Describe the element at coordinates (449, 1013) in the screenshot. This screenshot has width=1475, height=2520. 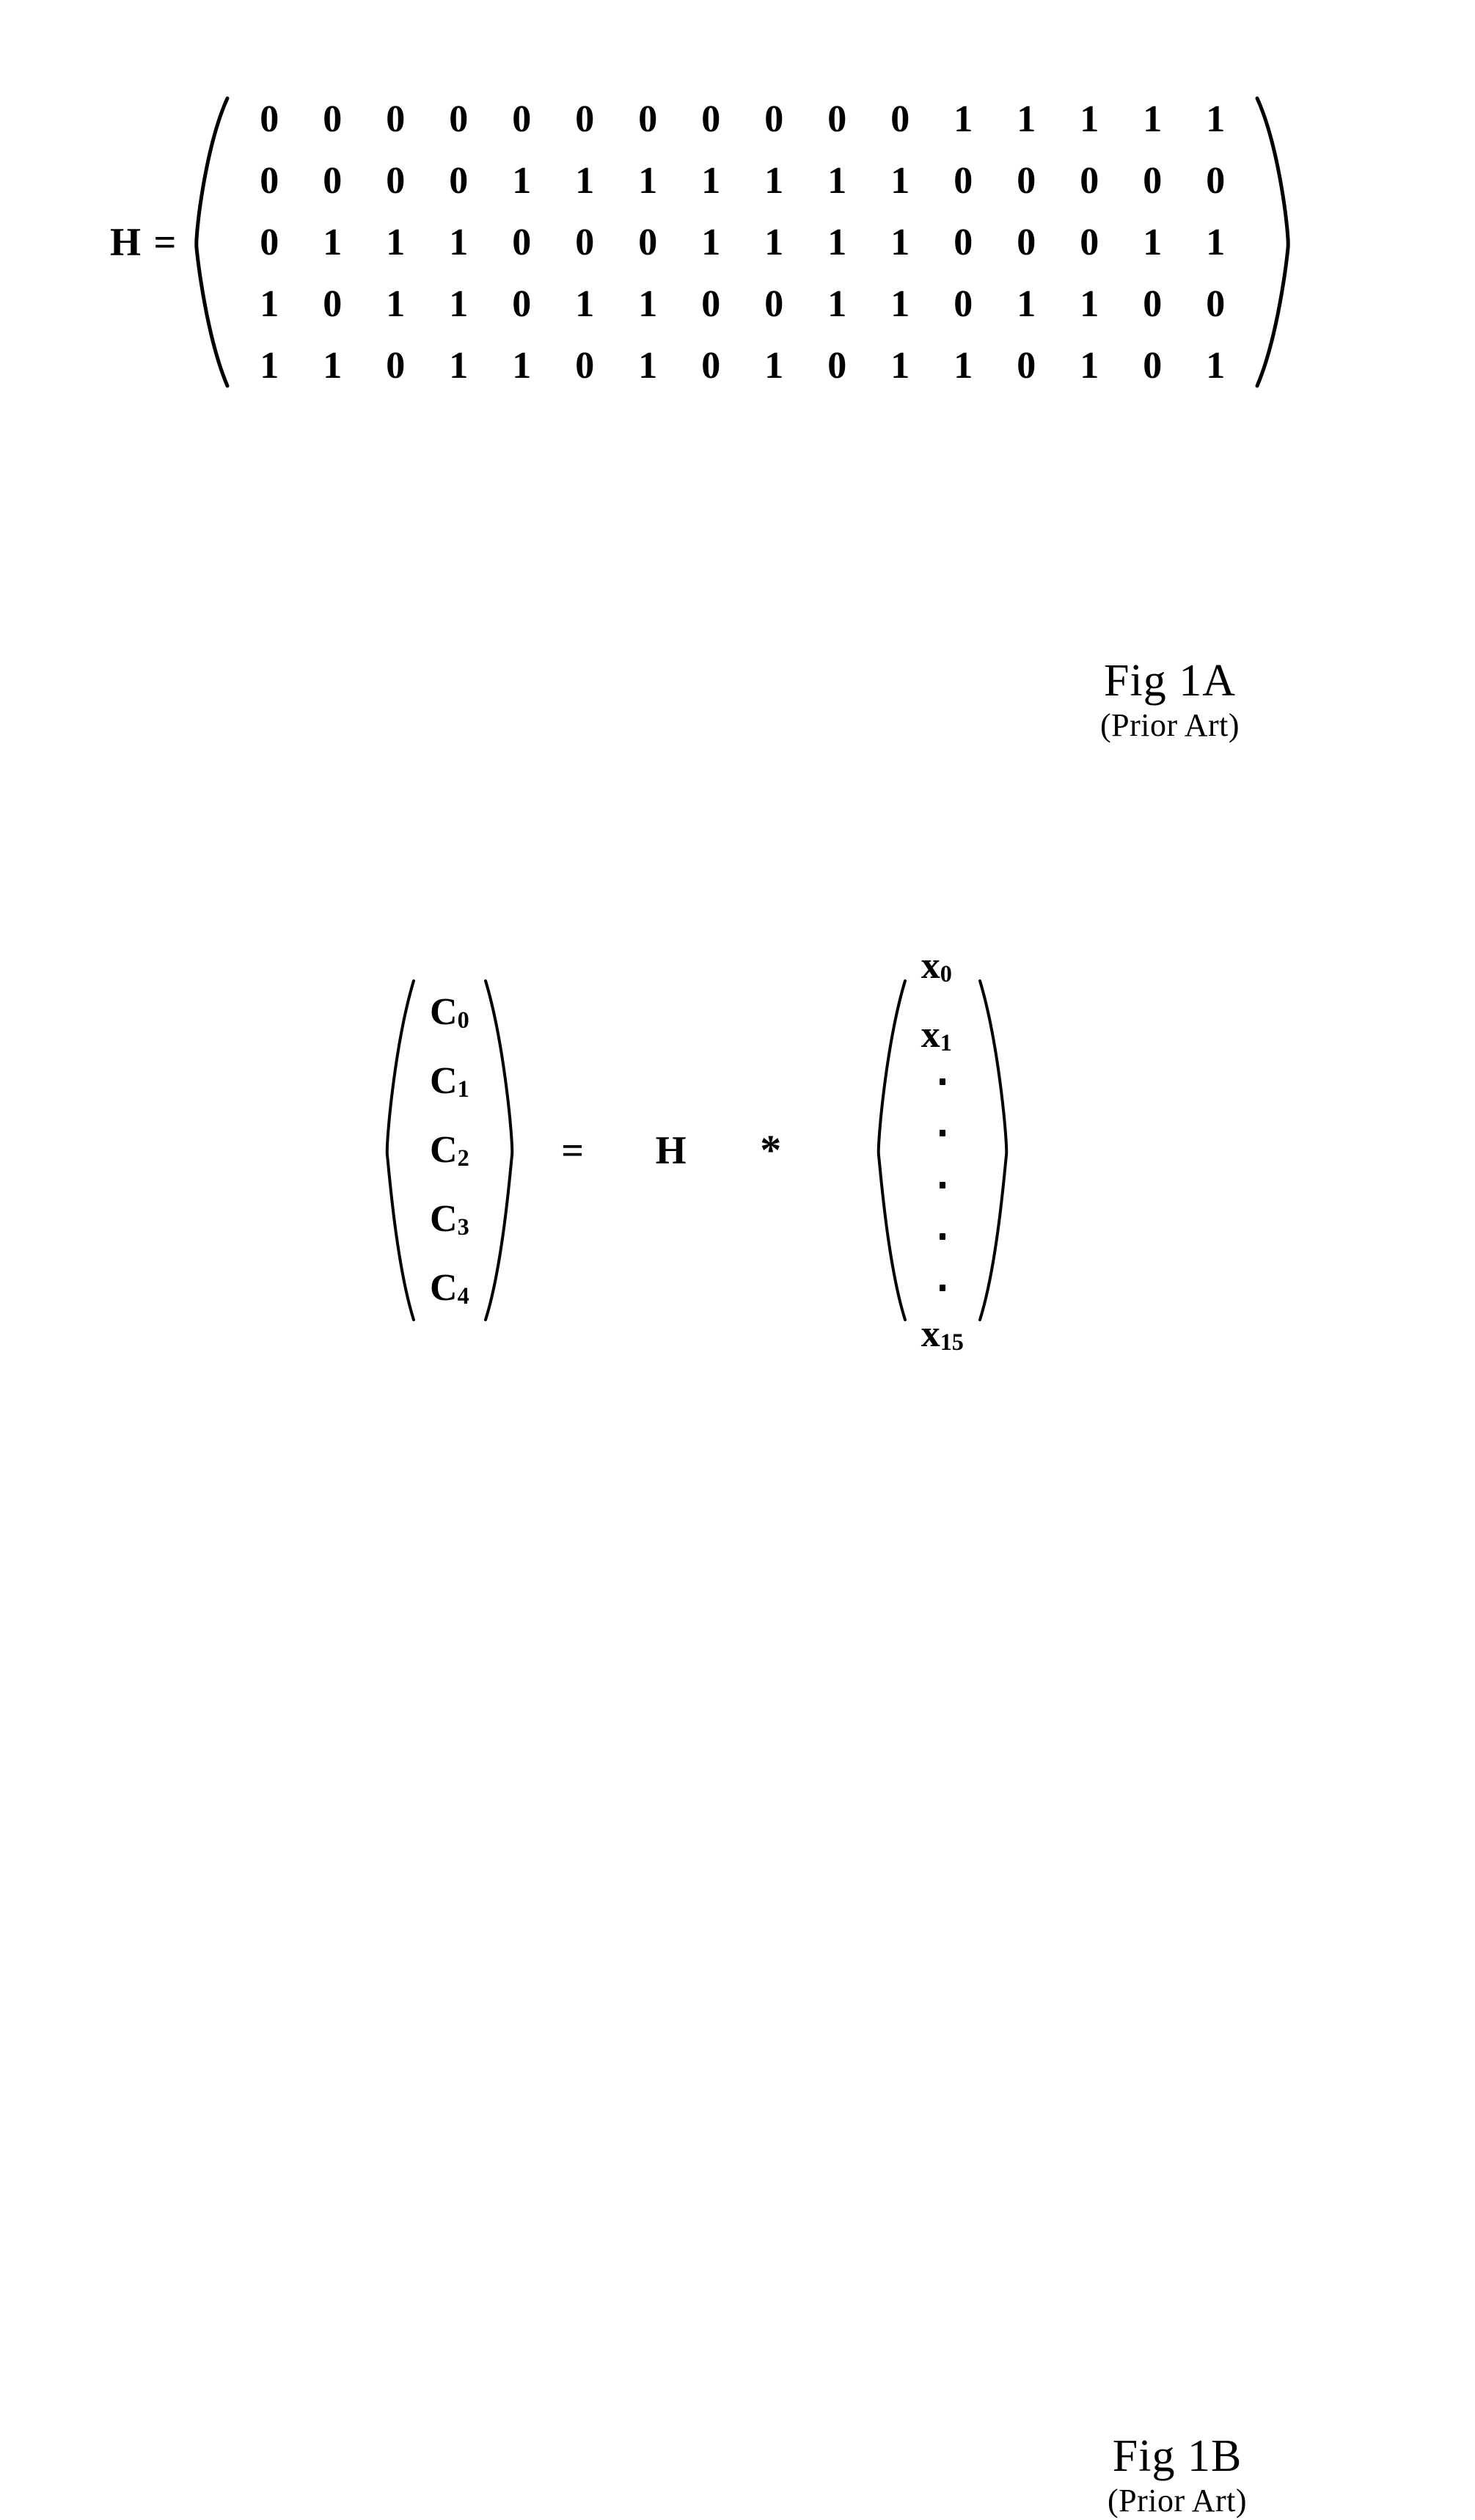
I see `vector-item: C0` at that location.